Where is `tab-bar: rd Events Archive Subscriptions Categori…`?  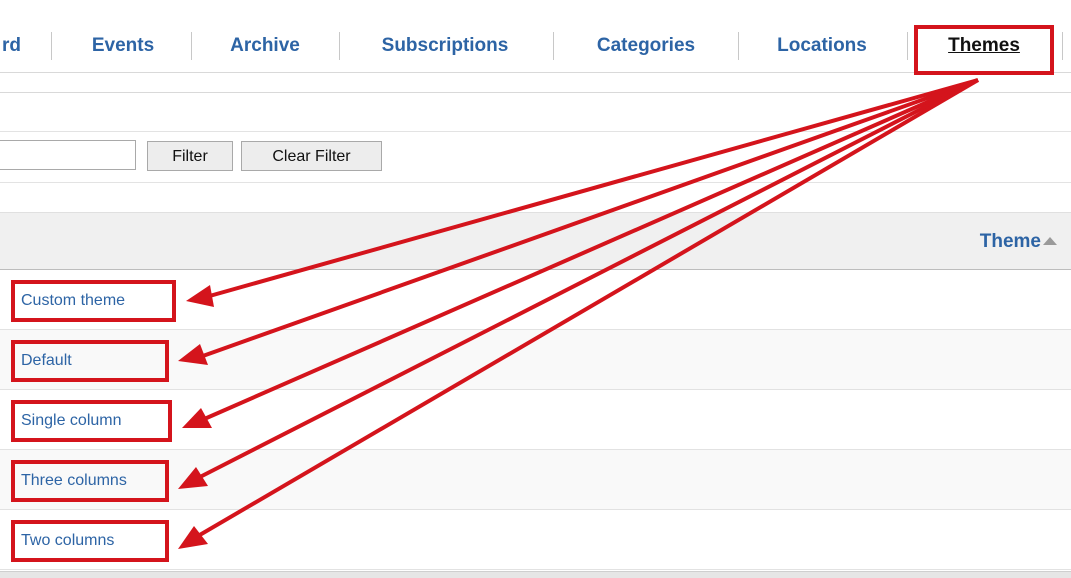 tab-bar: rd Events Archive Subscriptions Categori… is located at coordinates (535, 36).